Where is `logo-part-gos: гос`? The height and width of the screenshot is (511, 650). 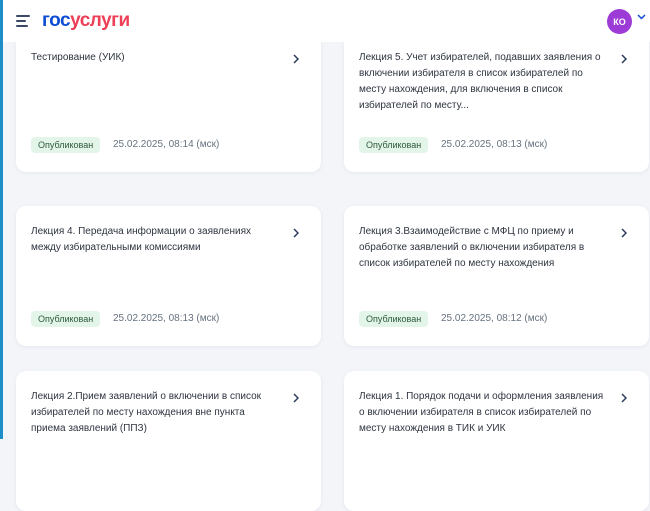 logo-part-gos: гос is located at coordinates (56, 20).